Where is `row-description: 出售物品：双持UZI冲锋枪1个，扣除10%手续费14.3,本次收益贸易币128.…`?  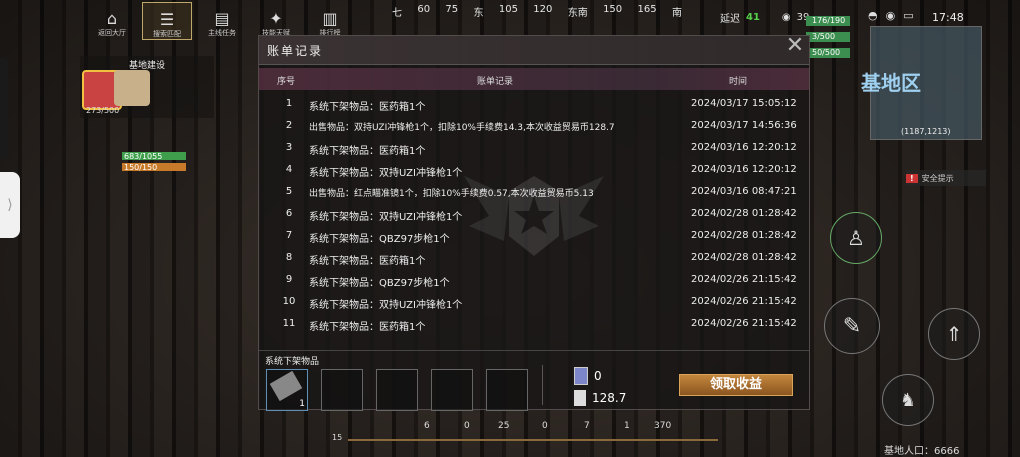
row-description: 出售物品：双持UZI冲锋枪1个，扣除10%手续费14.3,本次收益贸易币128.… is located at coordinates (462, 128).